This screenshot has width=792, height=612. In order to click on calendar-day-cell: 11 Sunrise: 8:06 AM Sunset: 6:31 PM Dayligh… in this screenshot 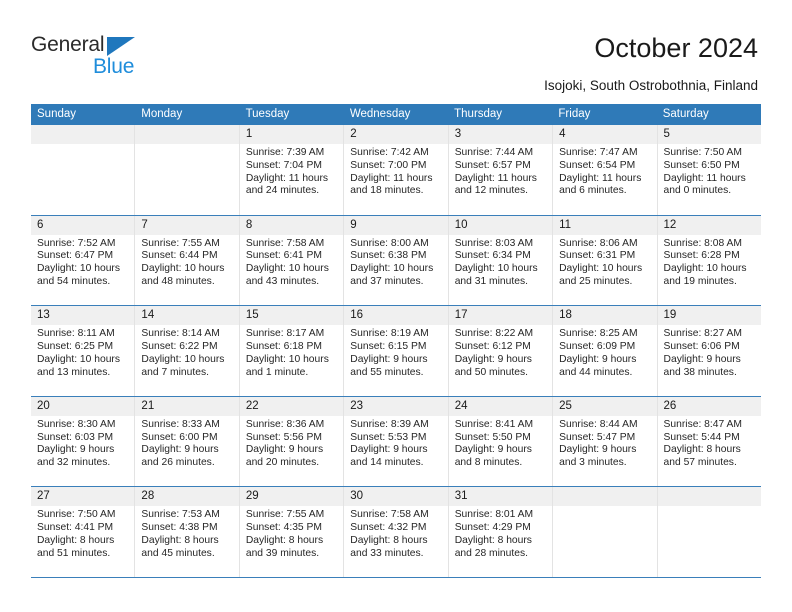, I will do `click(605, 260)`.